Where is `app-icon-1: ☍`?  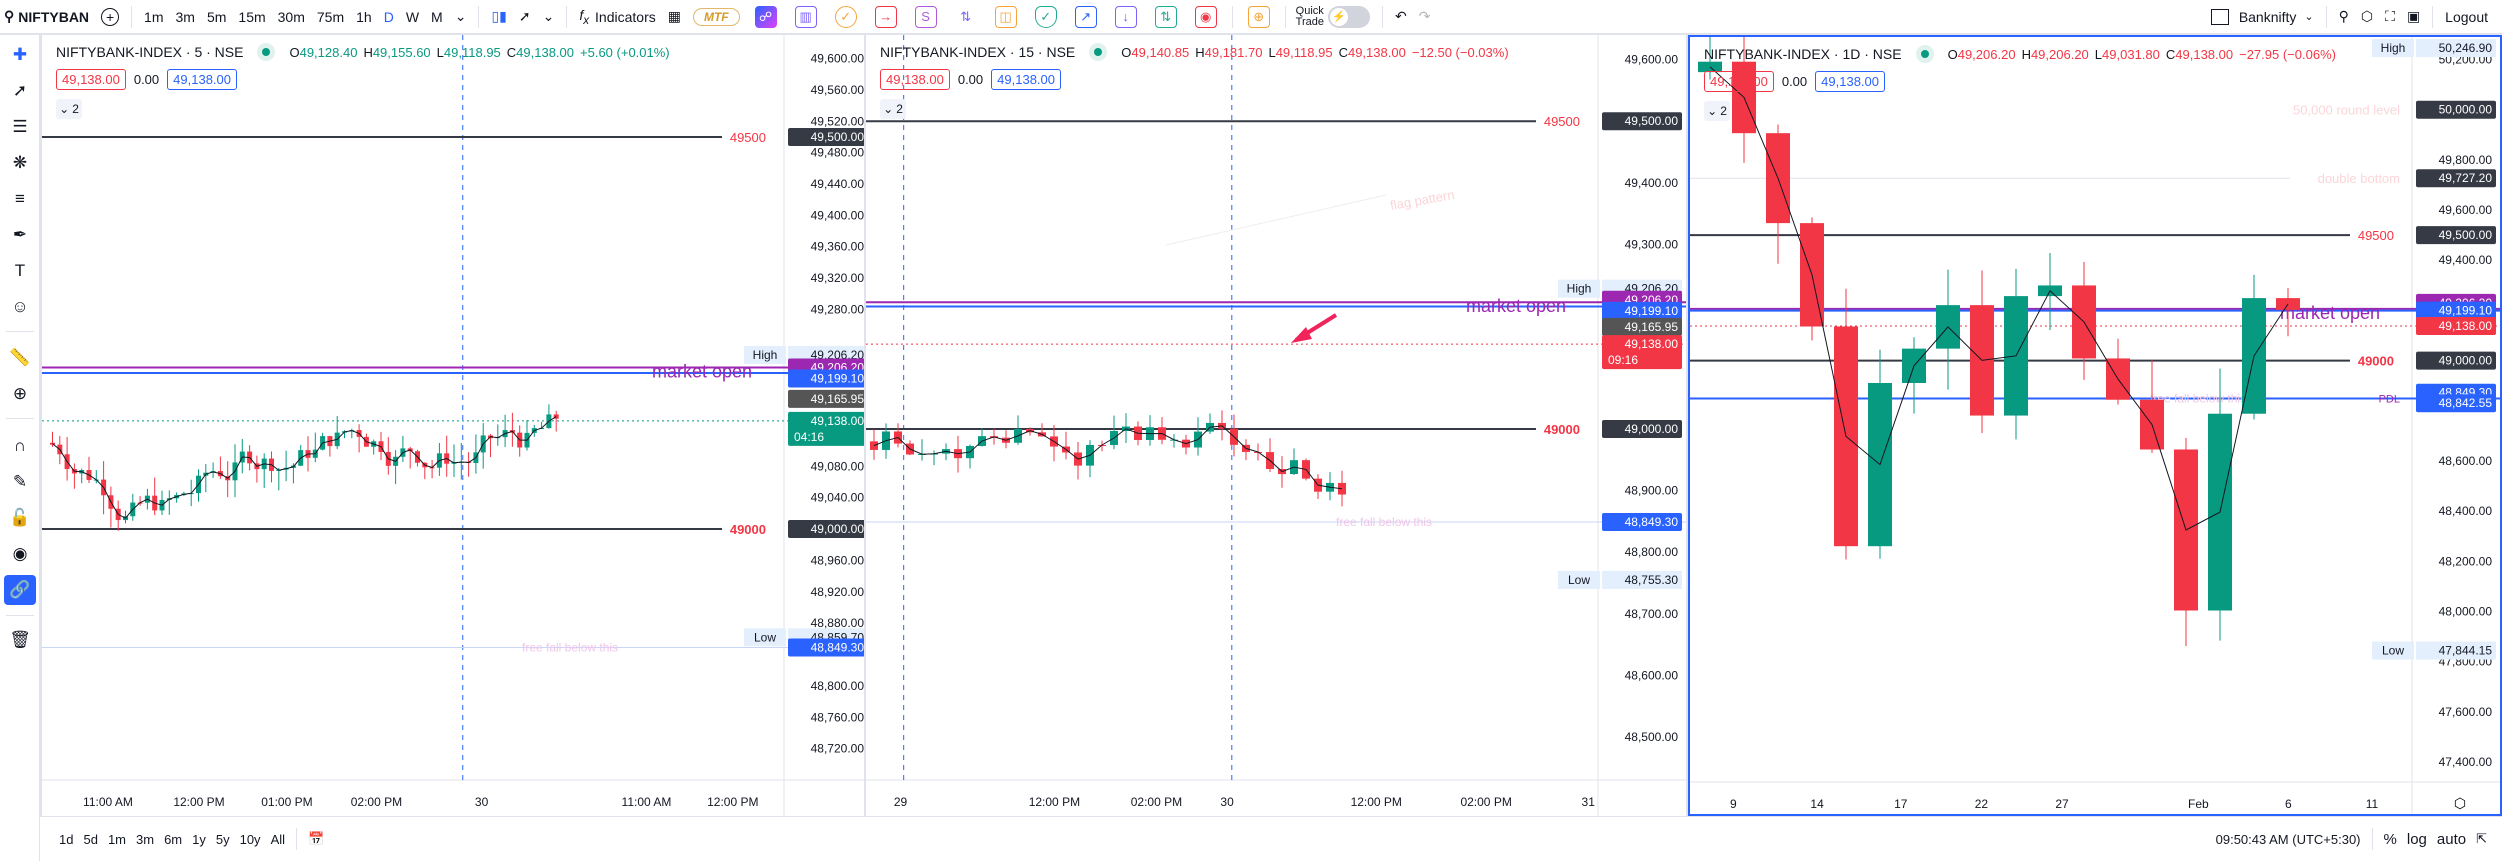
app-icon-1: ☍ is located at coordinates (765, 16).